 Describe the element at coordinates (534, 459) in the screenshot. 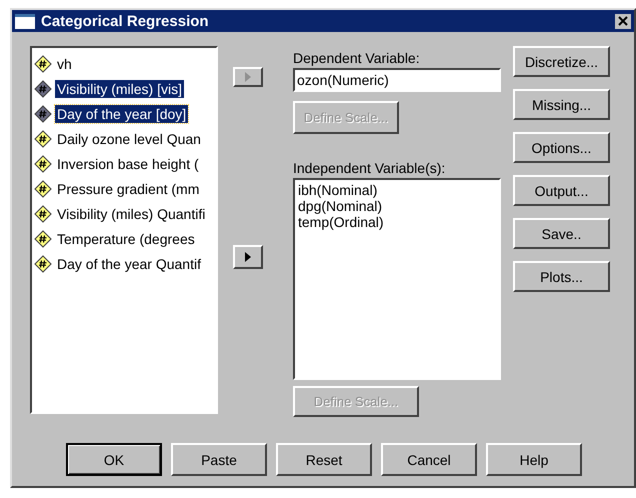

I see `dialog-button: Help` at that location.